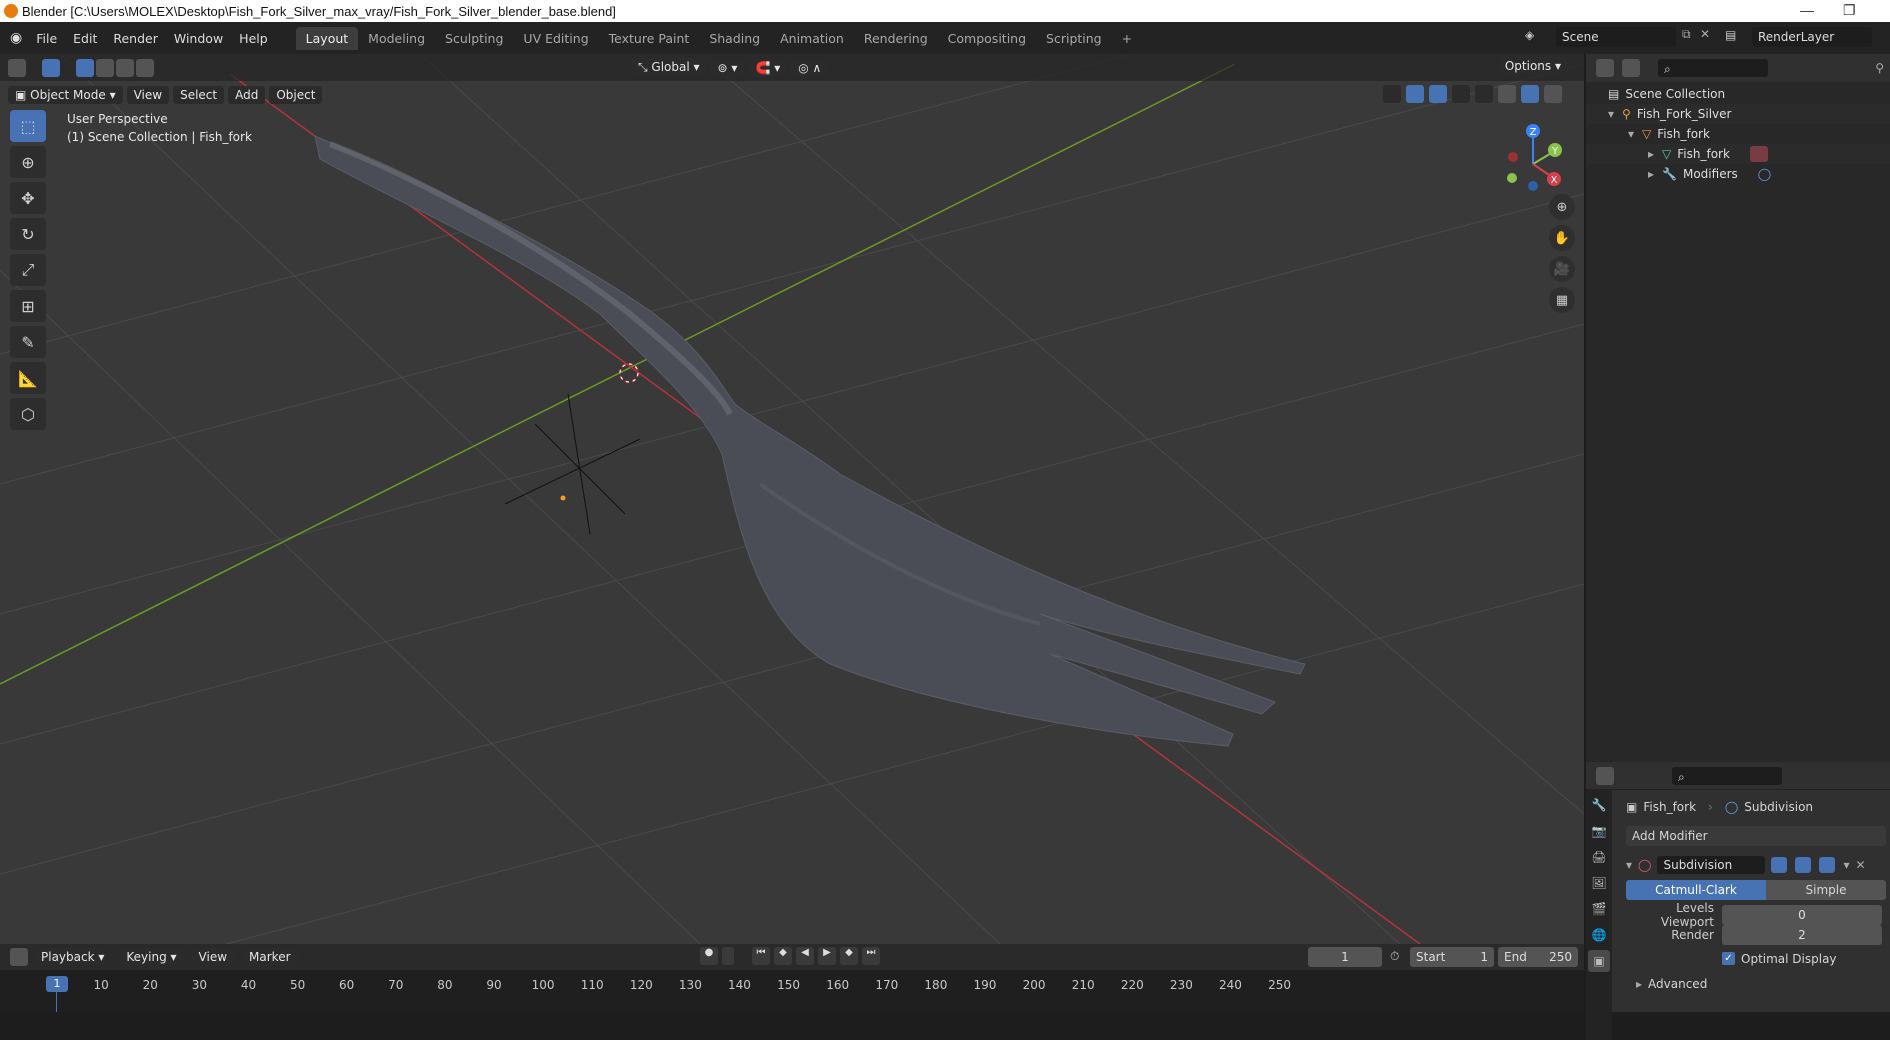 The width and height of the screenshot is (1890, 1040). What do you see at coordinates (28, 306) in the screenshot?
I see `transform-tool-icon: ⊞` at bounding box center [28, 306].